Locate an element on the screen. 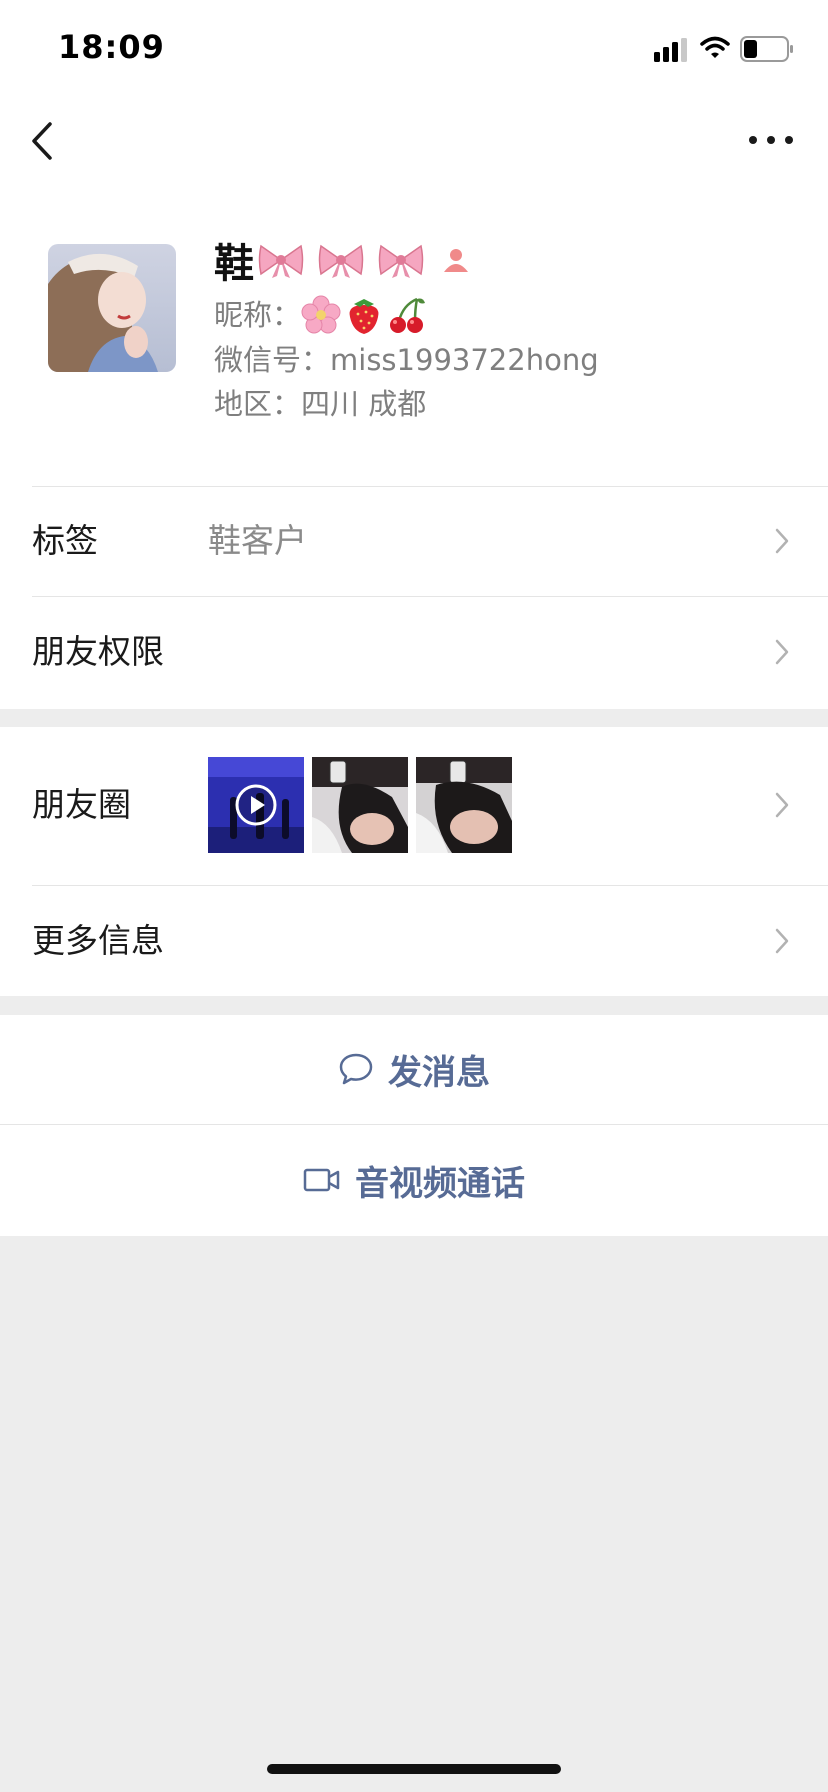 Image resolution: width=828 pixels, height=1792 pixels. nickname-line: 昵称： is located at coordinates (322, 315).